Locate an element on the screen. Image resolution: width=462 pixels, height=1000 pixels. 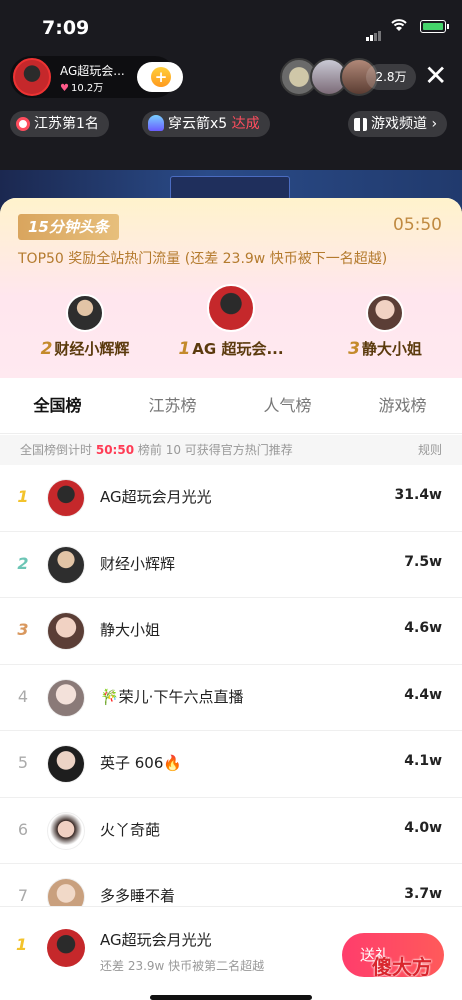
battery-icon is located at coordinates (434, 26).